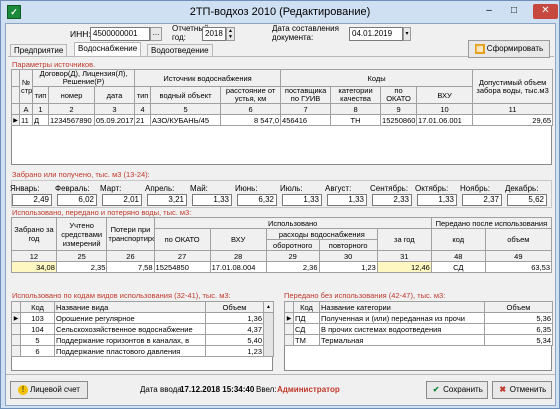  I want to click on month-value-field: 2,49, so click(32, 200).